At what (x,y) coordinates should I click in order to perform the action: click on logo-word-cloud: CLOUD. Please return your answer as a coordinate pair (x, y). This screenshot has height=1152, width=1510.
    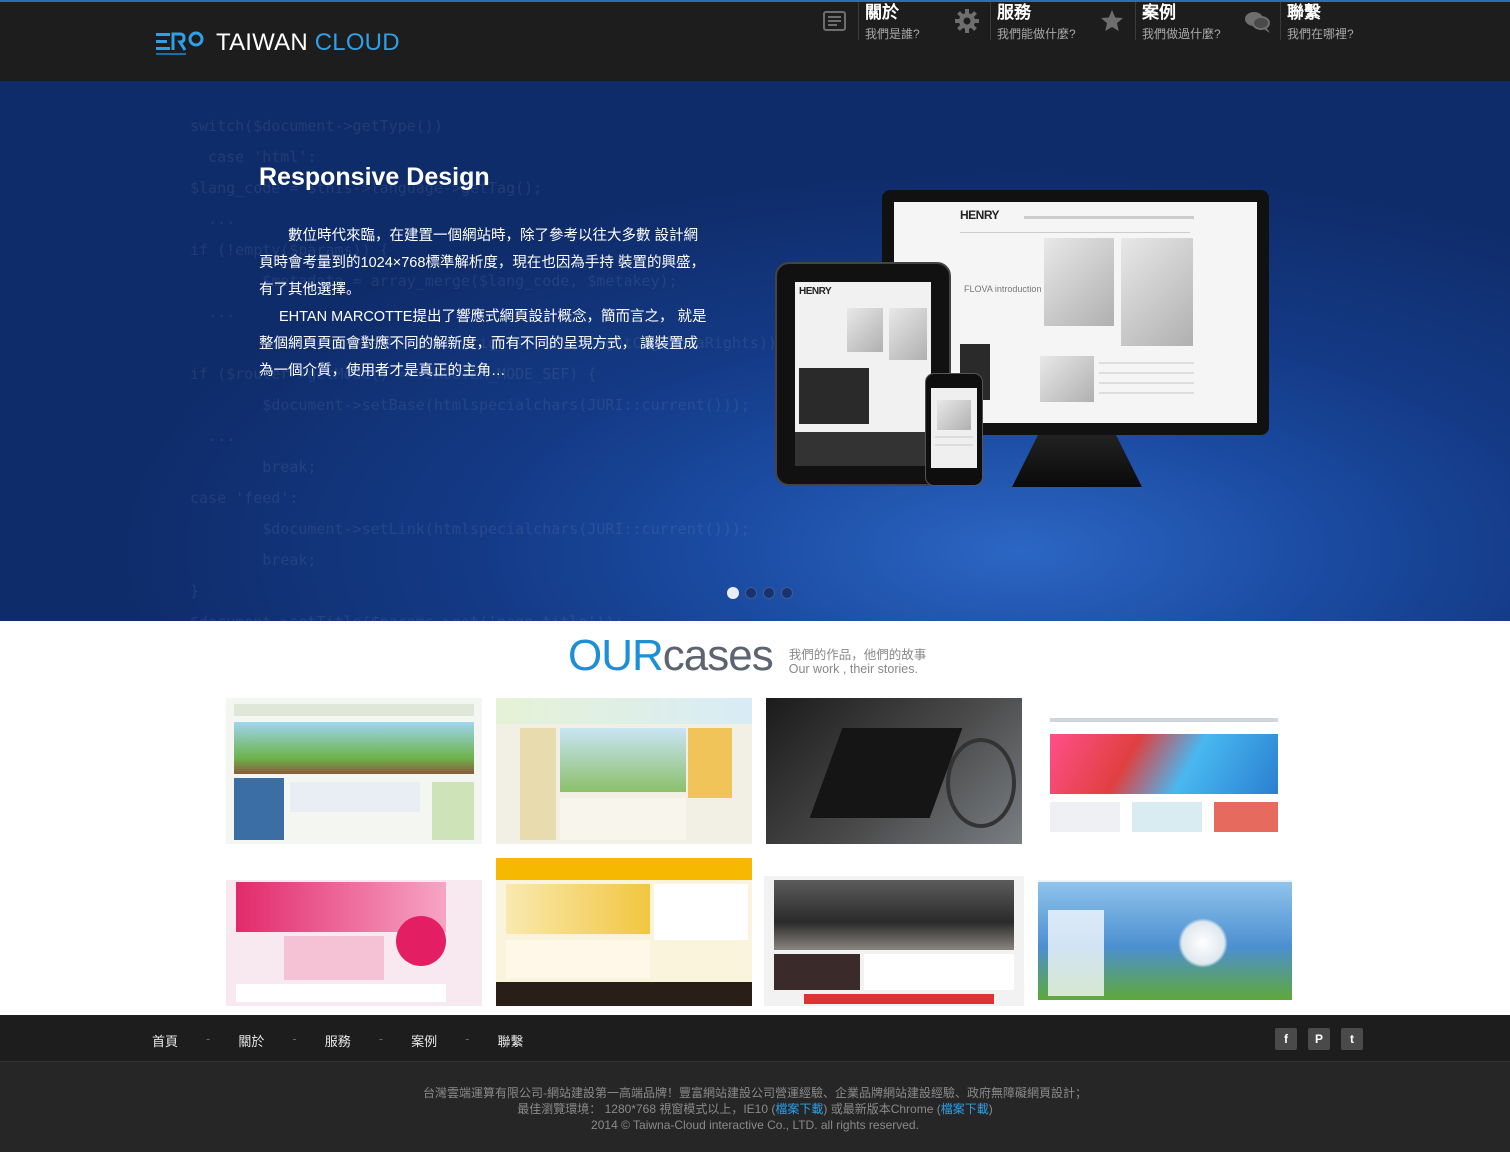
    Looking at the image, I should click on (357, 42).